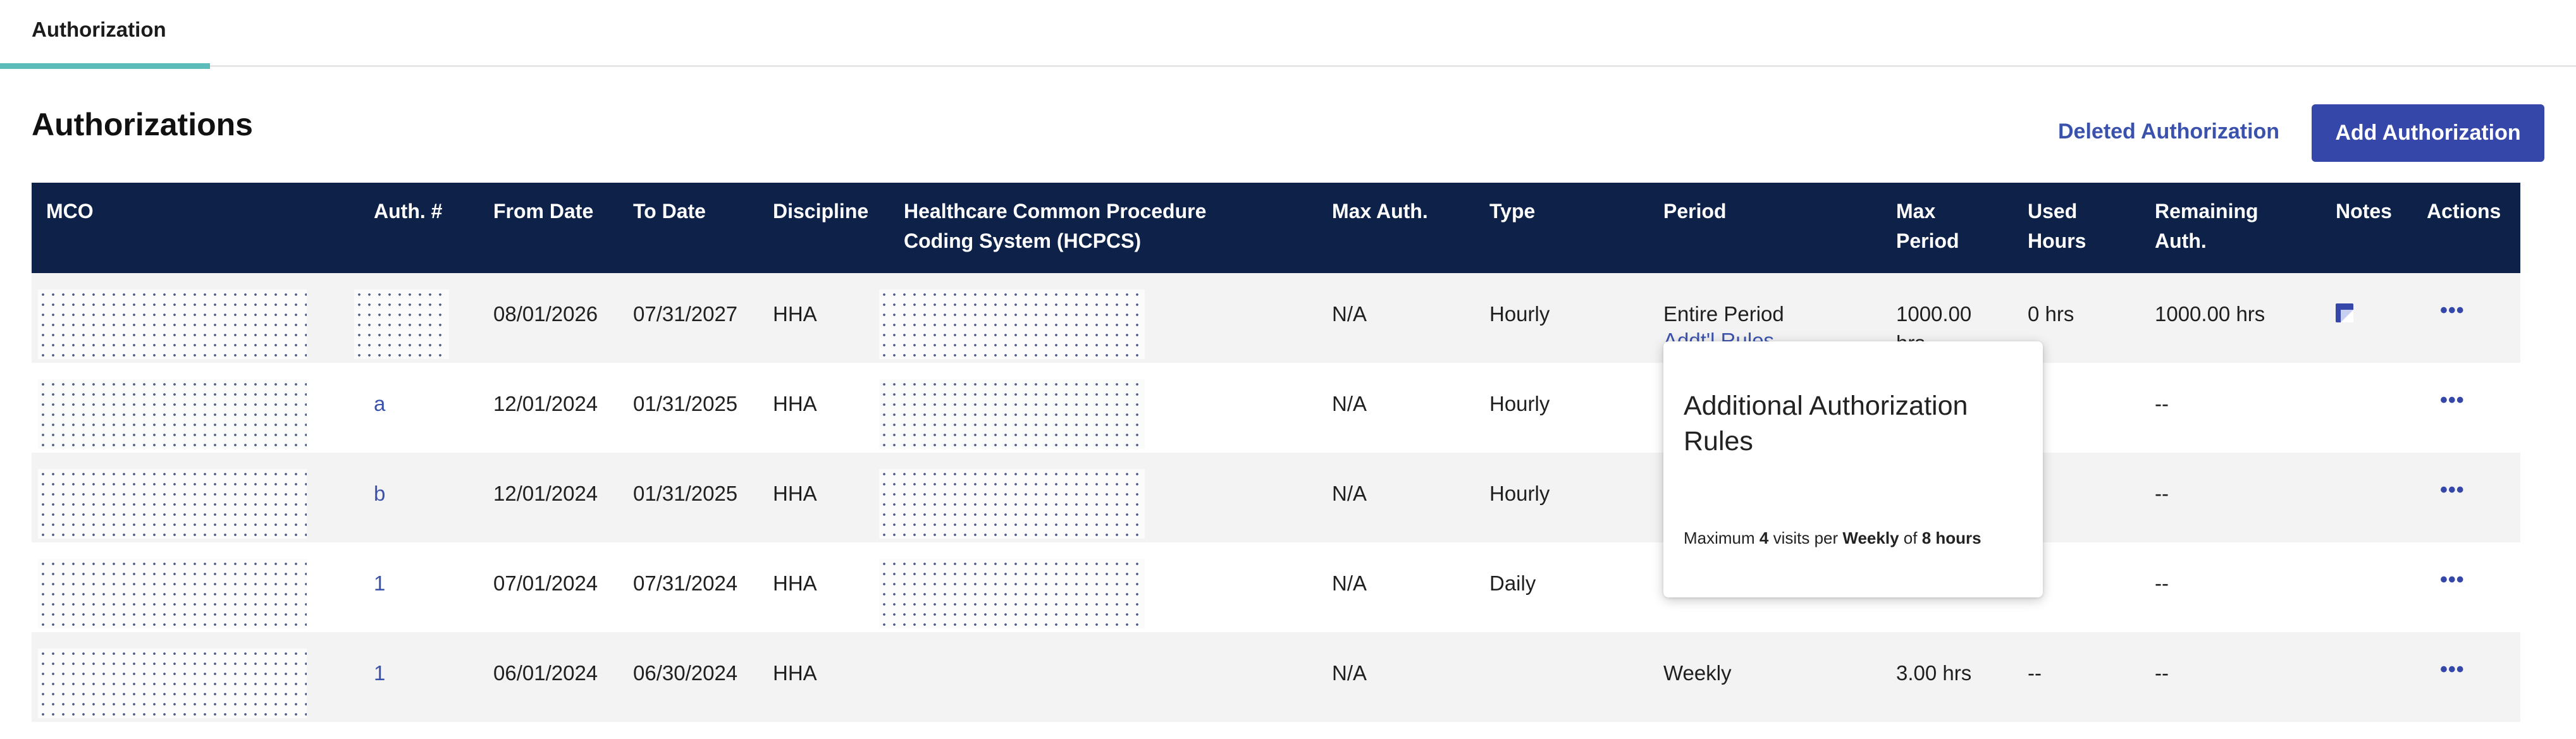 This screenshot has width=2576, height=739. I want to click on rule-hours: 8 hours, so click(1951, 537).